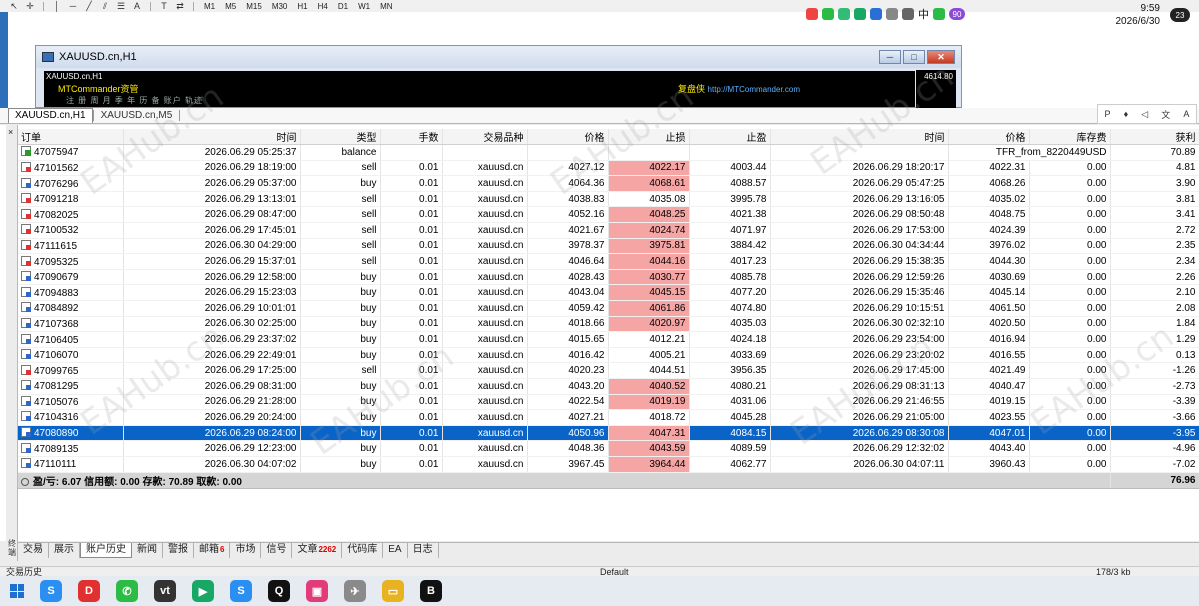 The width and height of the screenshot is (1199, 606). I want to click on col-open-price: 价格, so click(568, 137).